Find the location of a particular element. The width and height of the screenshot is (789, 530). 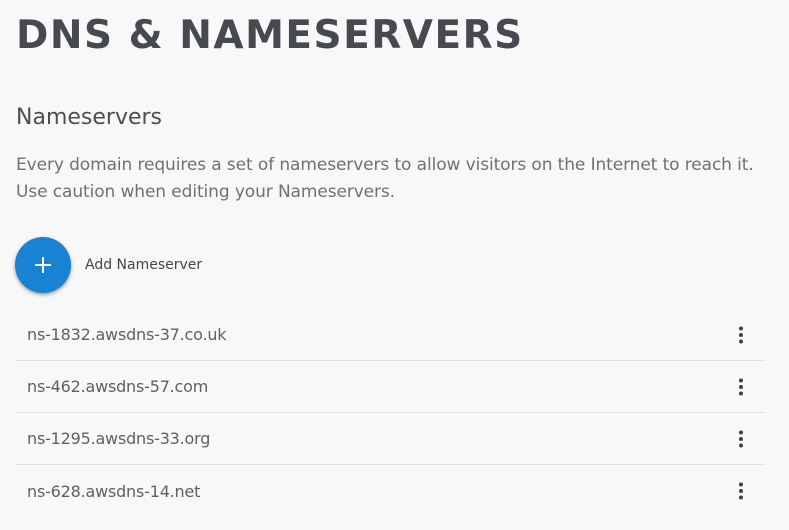

nameserver-row: ns-1832.awsdns-37.co.uk is located at coordinates (390, 335).